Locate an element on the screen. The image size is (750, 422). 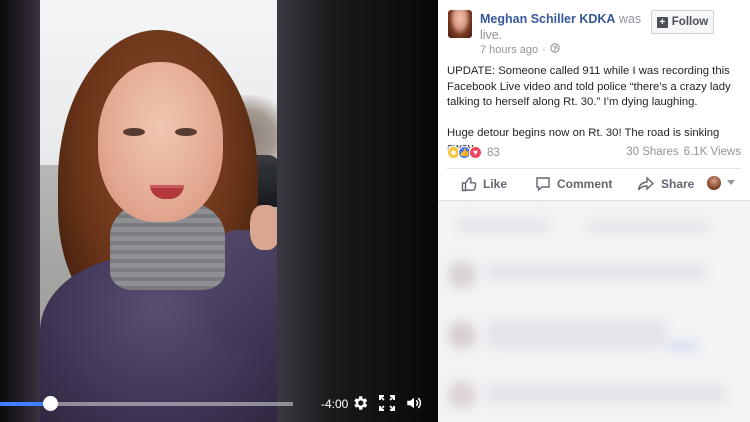
post-meta: 7 hours ago · is located at coordinates (520, 49).